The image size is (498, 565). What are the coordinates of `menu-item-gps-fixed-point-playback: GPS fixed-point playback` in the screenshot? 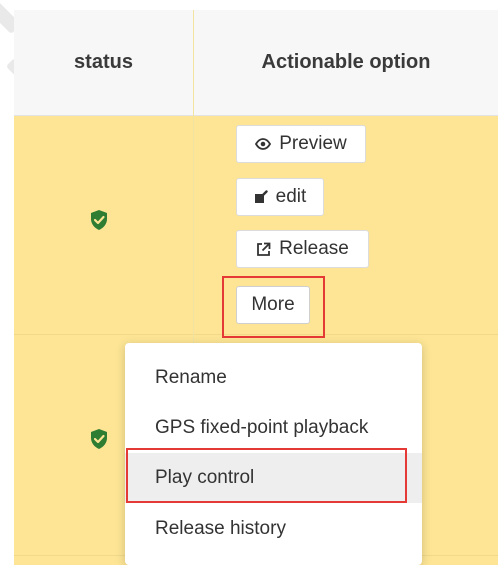 It's located at (273, 428).